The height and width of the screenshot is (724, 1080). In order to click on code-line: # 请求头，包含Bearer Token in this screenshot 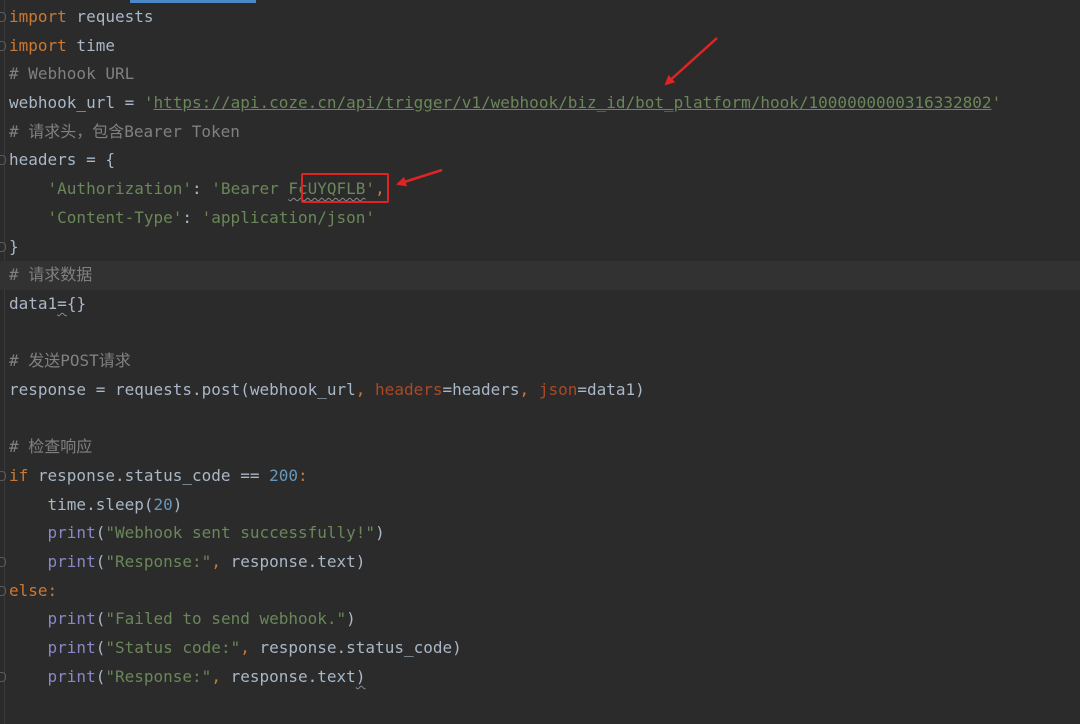, I will do `click(540, 132)`.